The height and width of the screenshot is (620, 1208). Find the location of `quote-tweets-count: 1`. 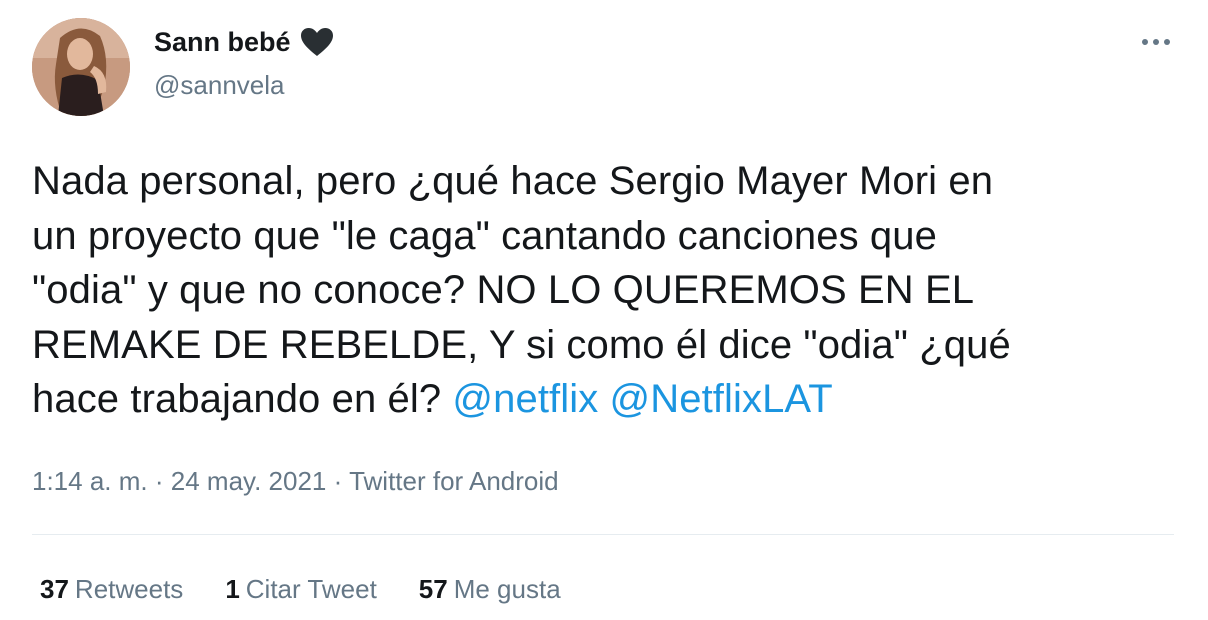

quote-tweets-count: 1 is located at coordinates (232, 589).